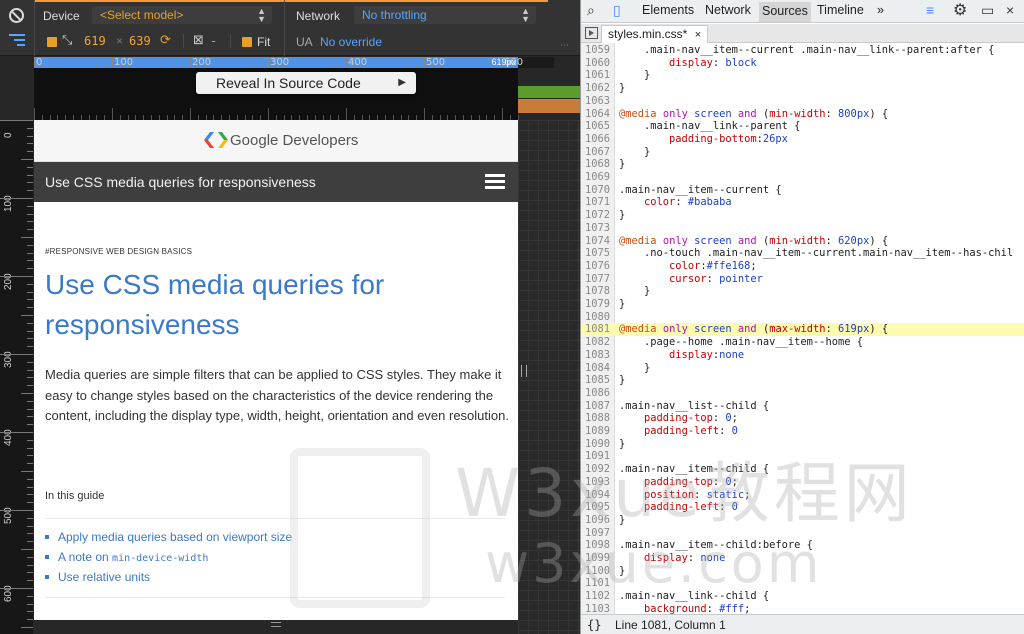  What do you see at coordinates (598, 88) in the screenshot?
I see `line-number: 1062` at bounding box center [598, 88].